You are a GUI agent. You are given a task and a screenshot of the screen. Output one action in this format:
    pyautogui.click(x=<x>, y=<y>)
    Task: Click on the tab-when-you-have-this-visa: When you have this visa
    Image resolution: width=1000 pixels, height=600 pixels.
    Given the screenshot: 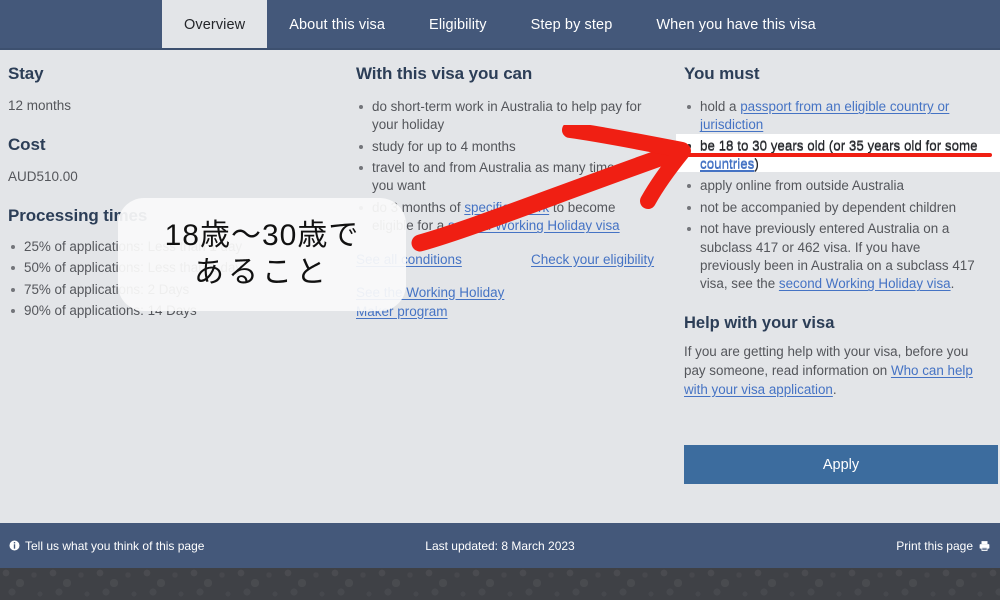 What is the action you would take?
    pyautogui.click(x=735, y=25)
    